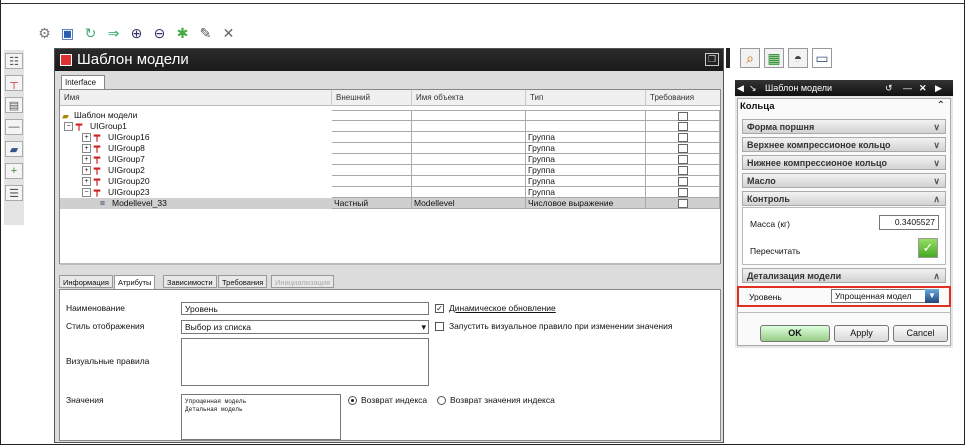  I want to click on table-row: + ┯ UIGroup20 Группа, so click(390, 181).